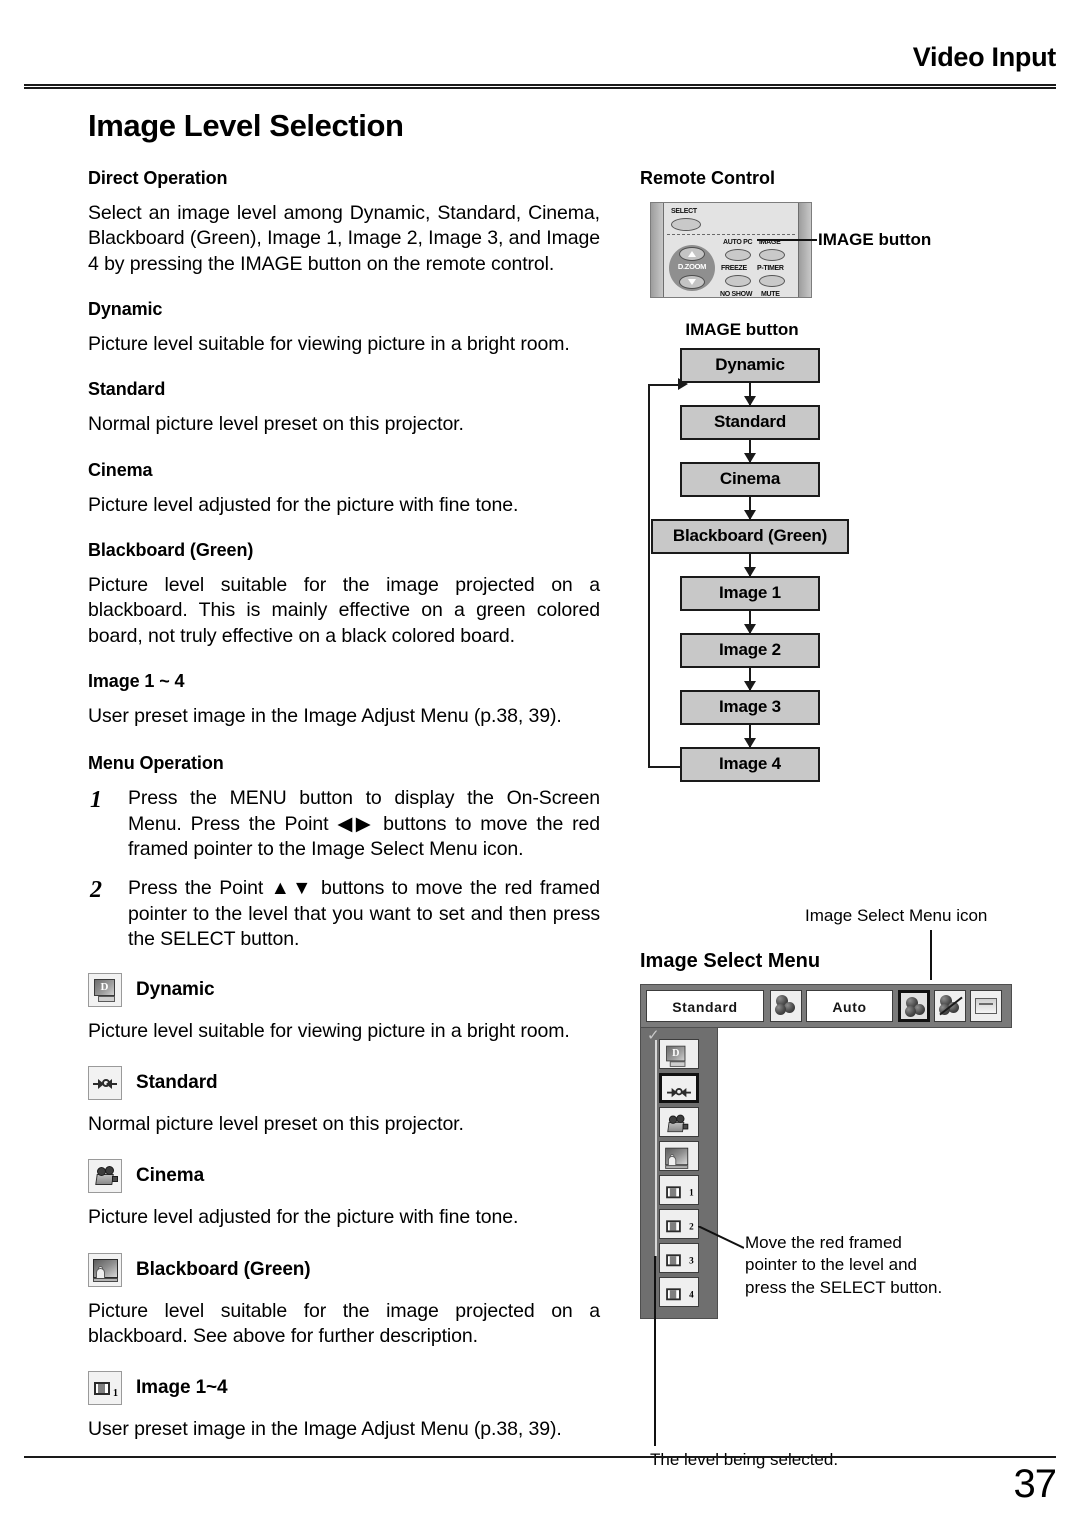  I want to click on osd-image4-number: 4, so click(691, 1295).